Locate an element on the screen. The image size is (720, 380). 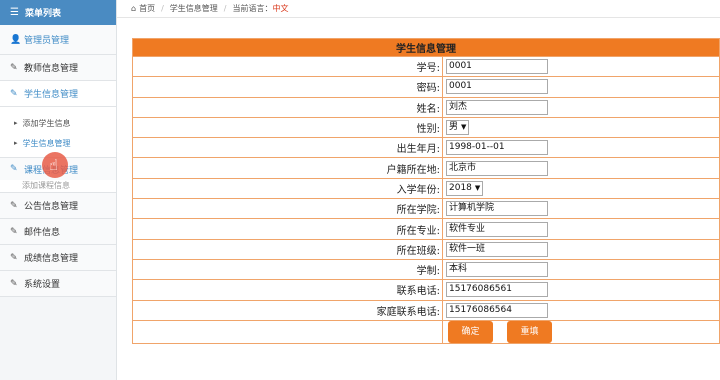
form-row-actions: 确定 重填 is located at coordinates (426, 331).